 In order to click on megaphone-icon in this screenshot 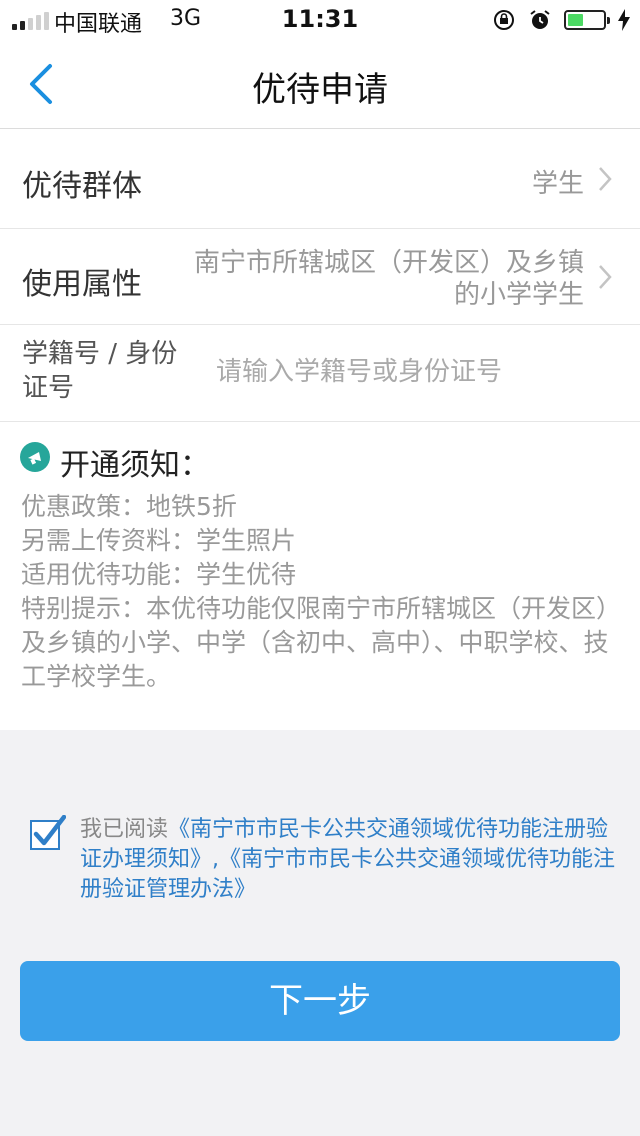, I will do `click(35, 457)`.